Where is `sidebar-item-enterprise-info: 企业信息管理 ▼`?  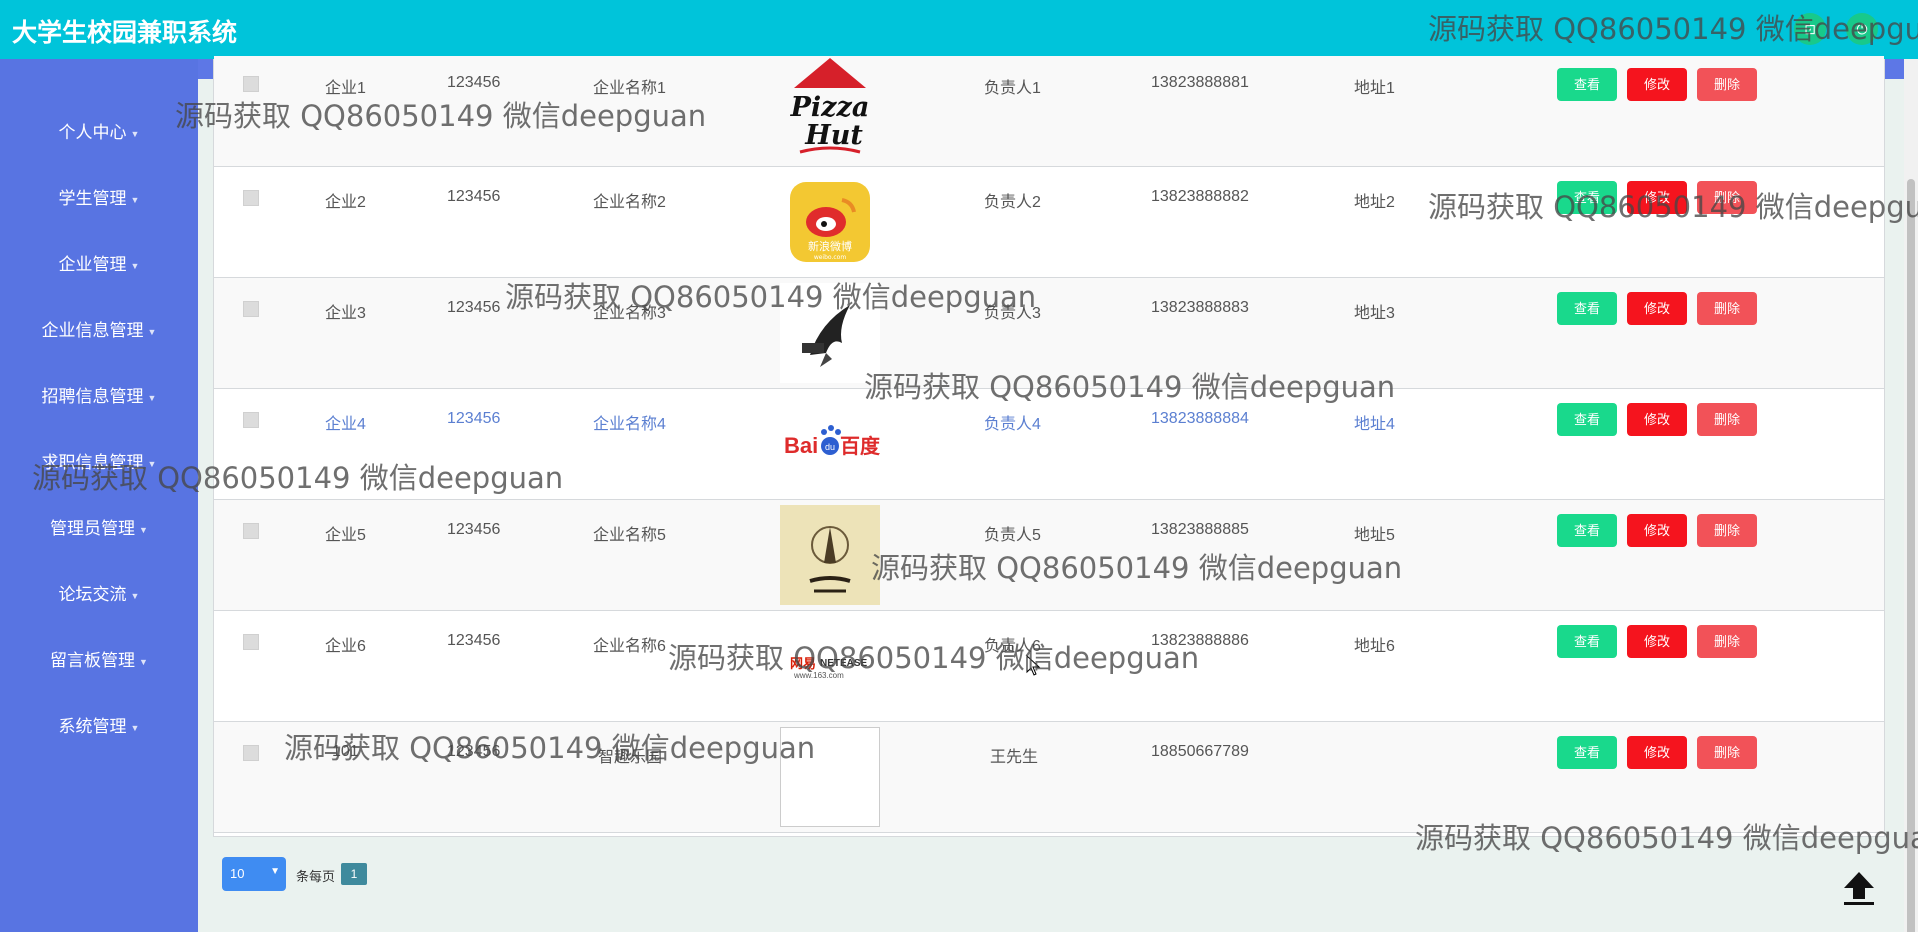 sidebar-item-enterprise-info: 企业信息管理 ▼ is located at coordinates (99, 328).